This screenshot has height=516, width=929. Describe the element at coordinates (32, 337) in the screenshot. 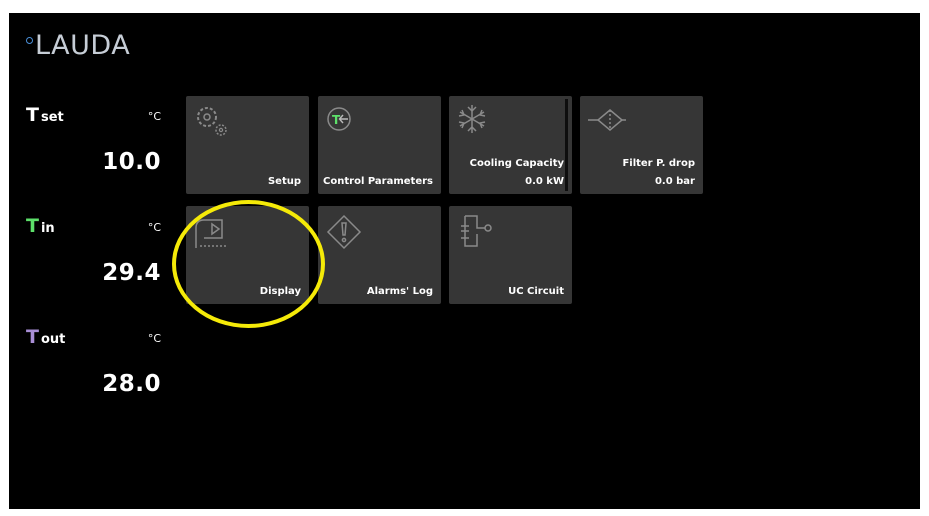

I see `tout-label-main: T` at that location.